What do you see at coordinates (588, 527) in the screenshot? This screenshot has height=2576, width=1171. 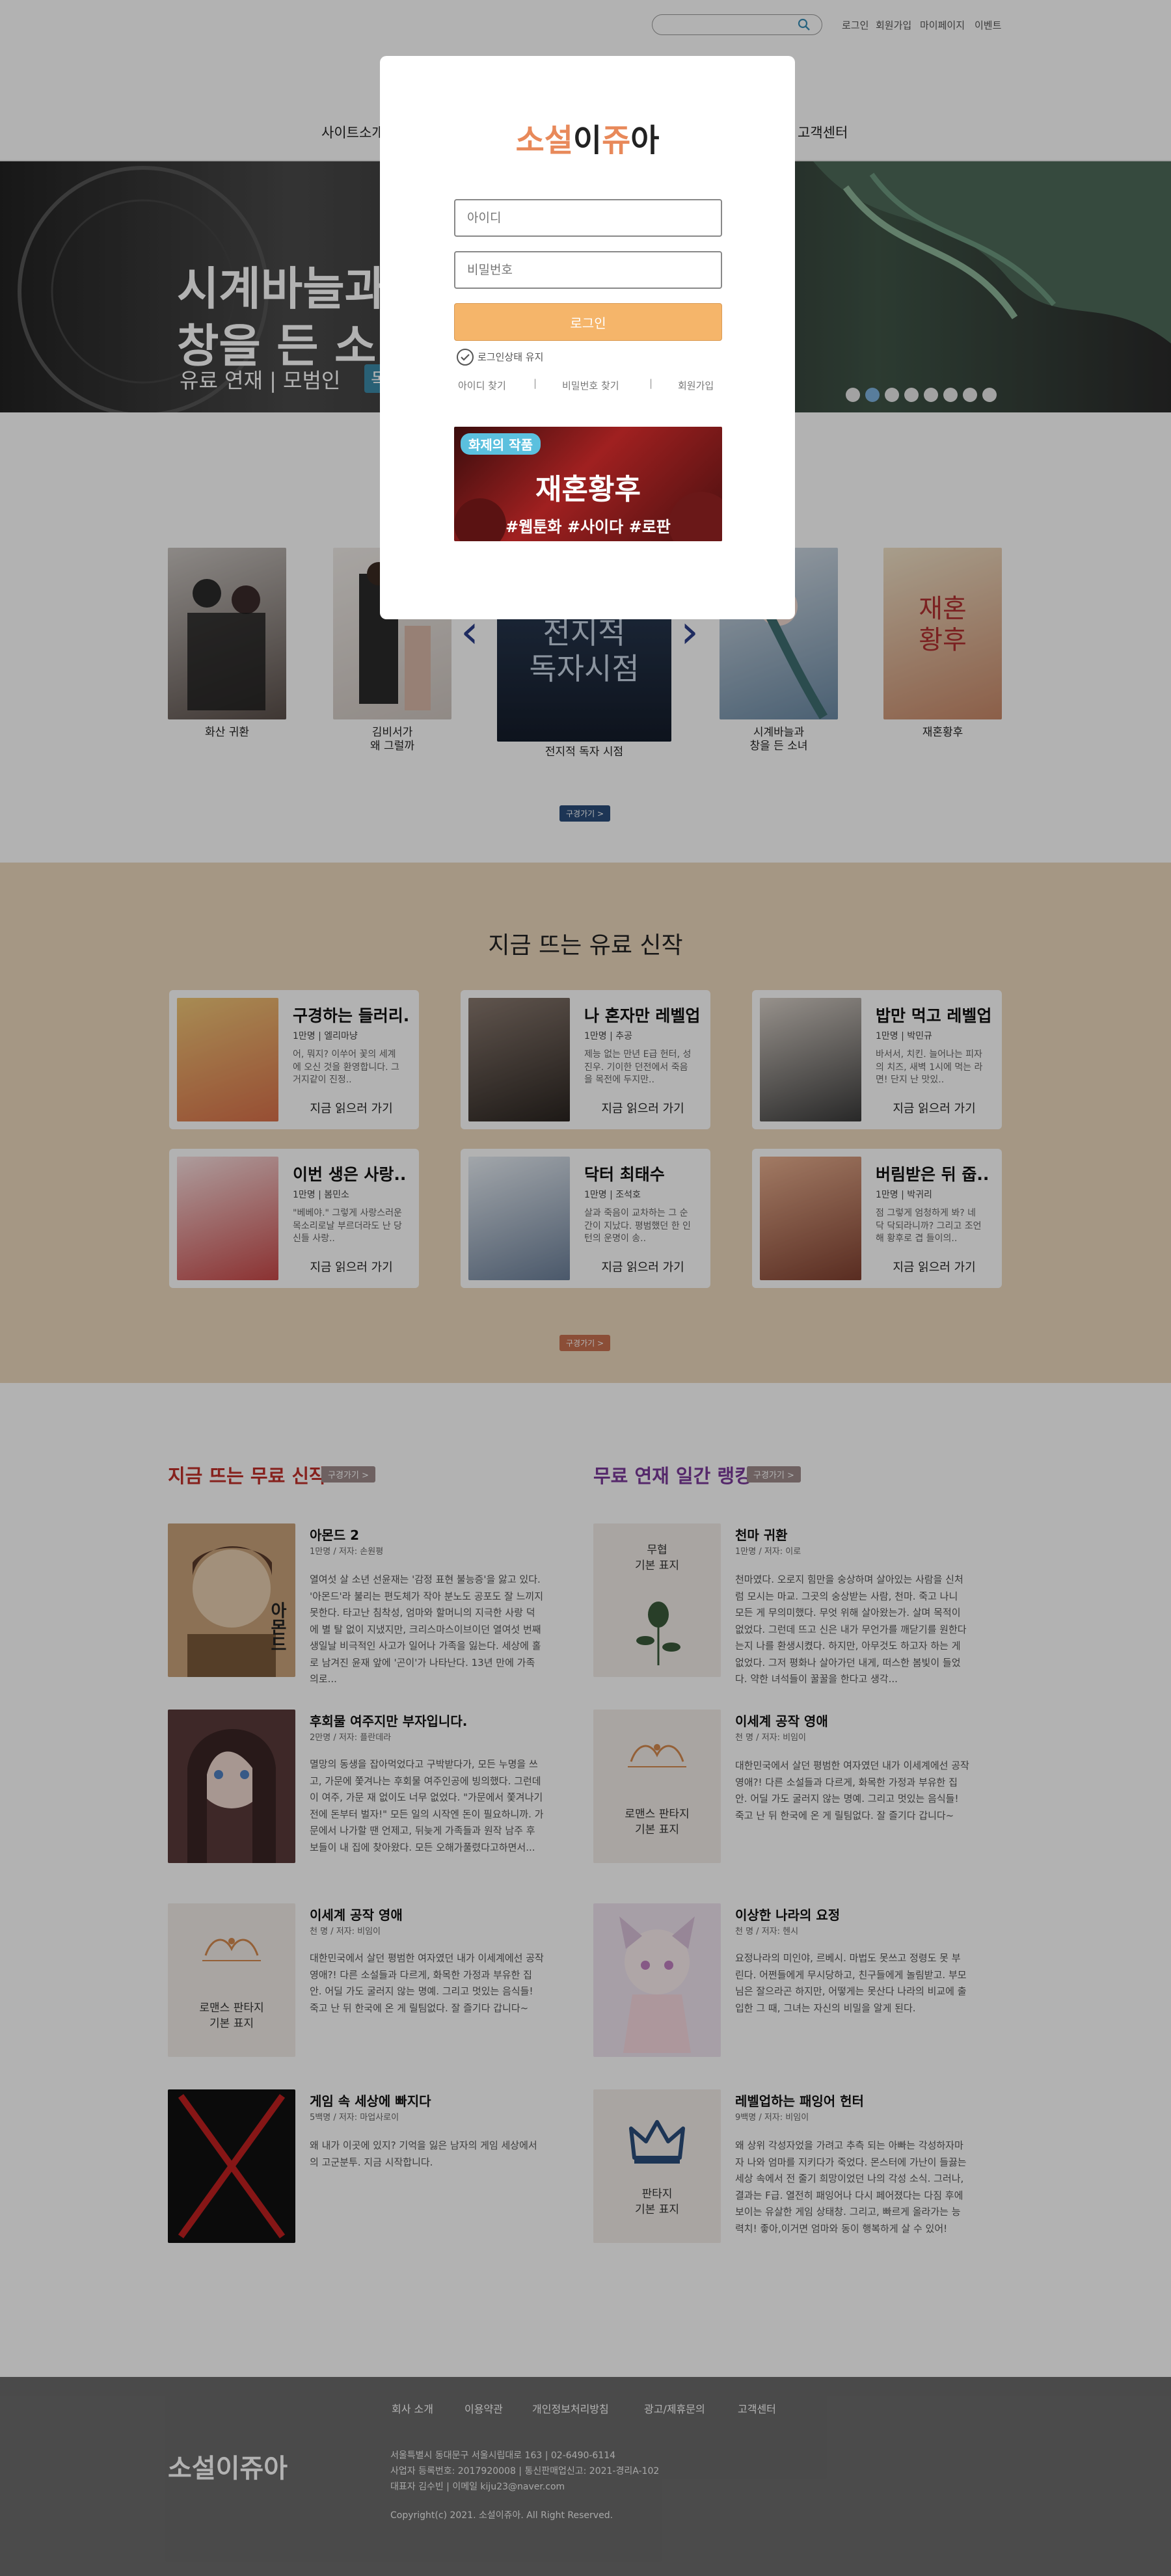 I see `promo-tags: #웹툰화 #사이다 #로판` at bounding box center [588, 527].